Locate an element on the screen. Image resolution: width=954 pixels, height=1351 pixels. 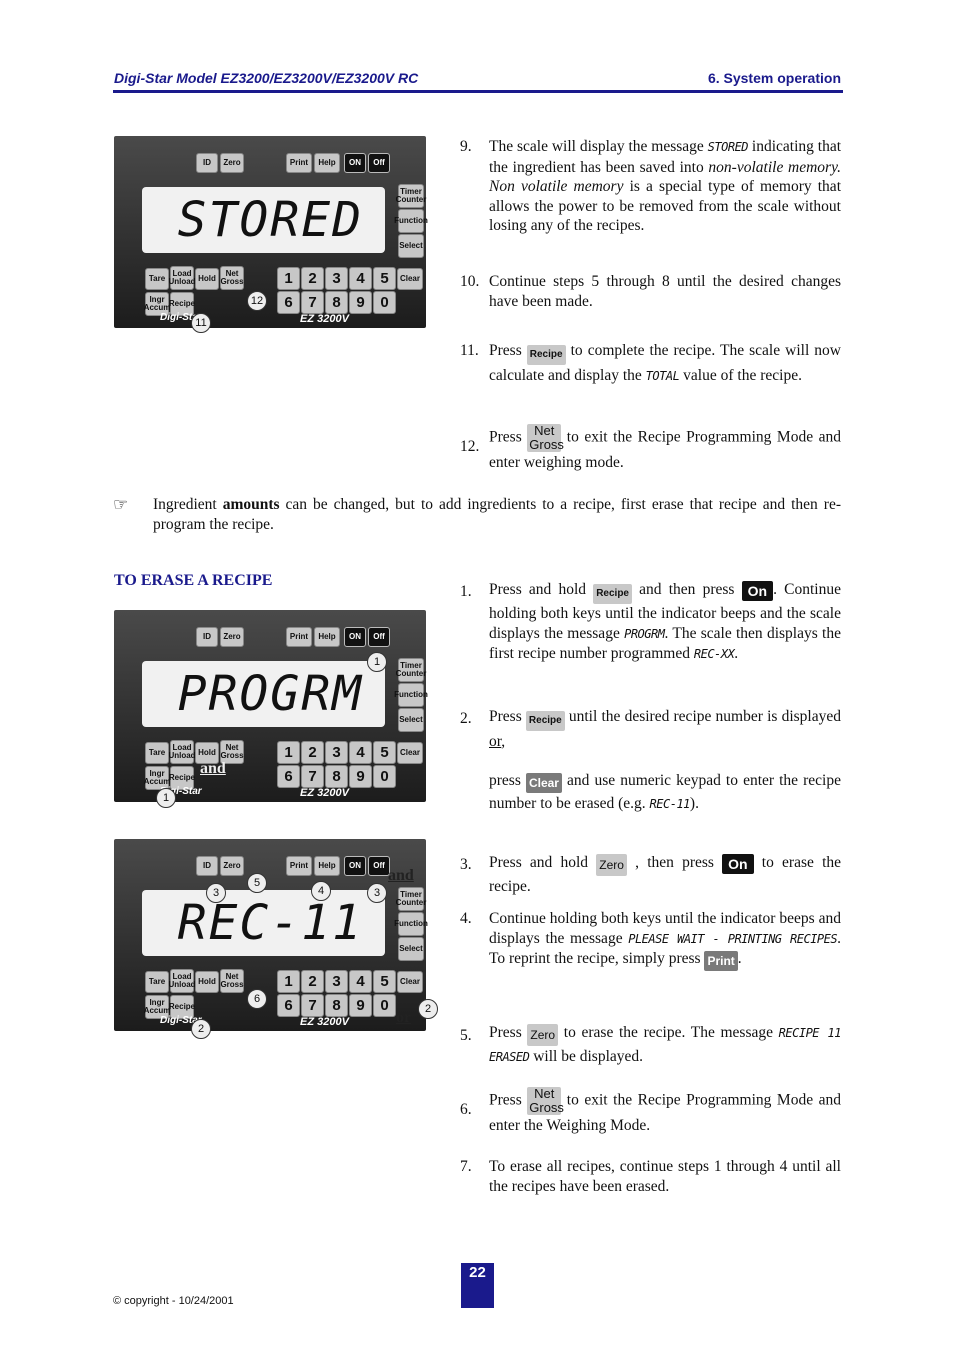
display-readout: PROGRM is located at coordinates (263, 694).